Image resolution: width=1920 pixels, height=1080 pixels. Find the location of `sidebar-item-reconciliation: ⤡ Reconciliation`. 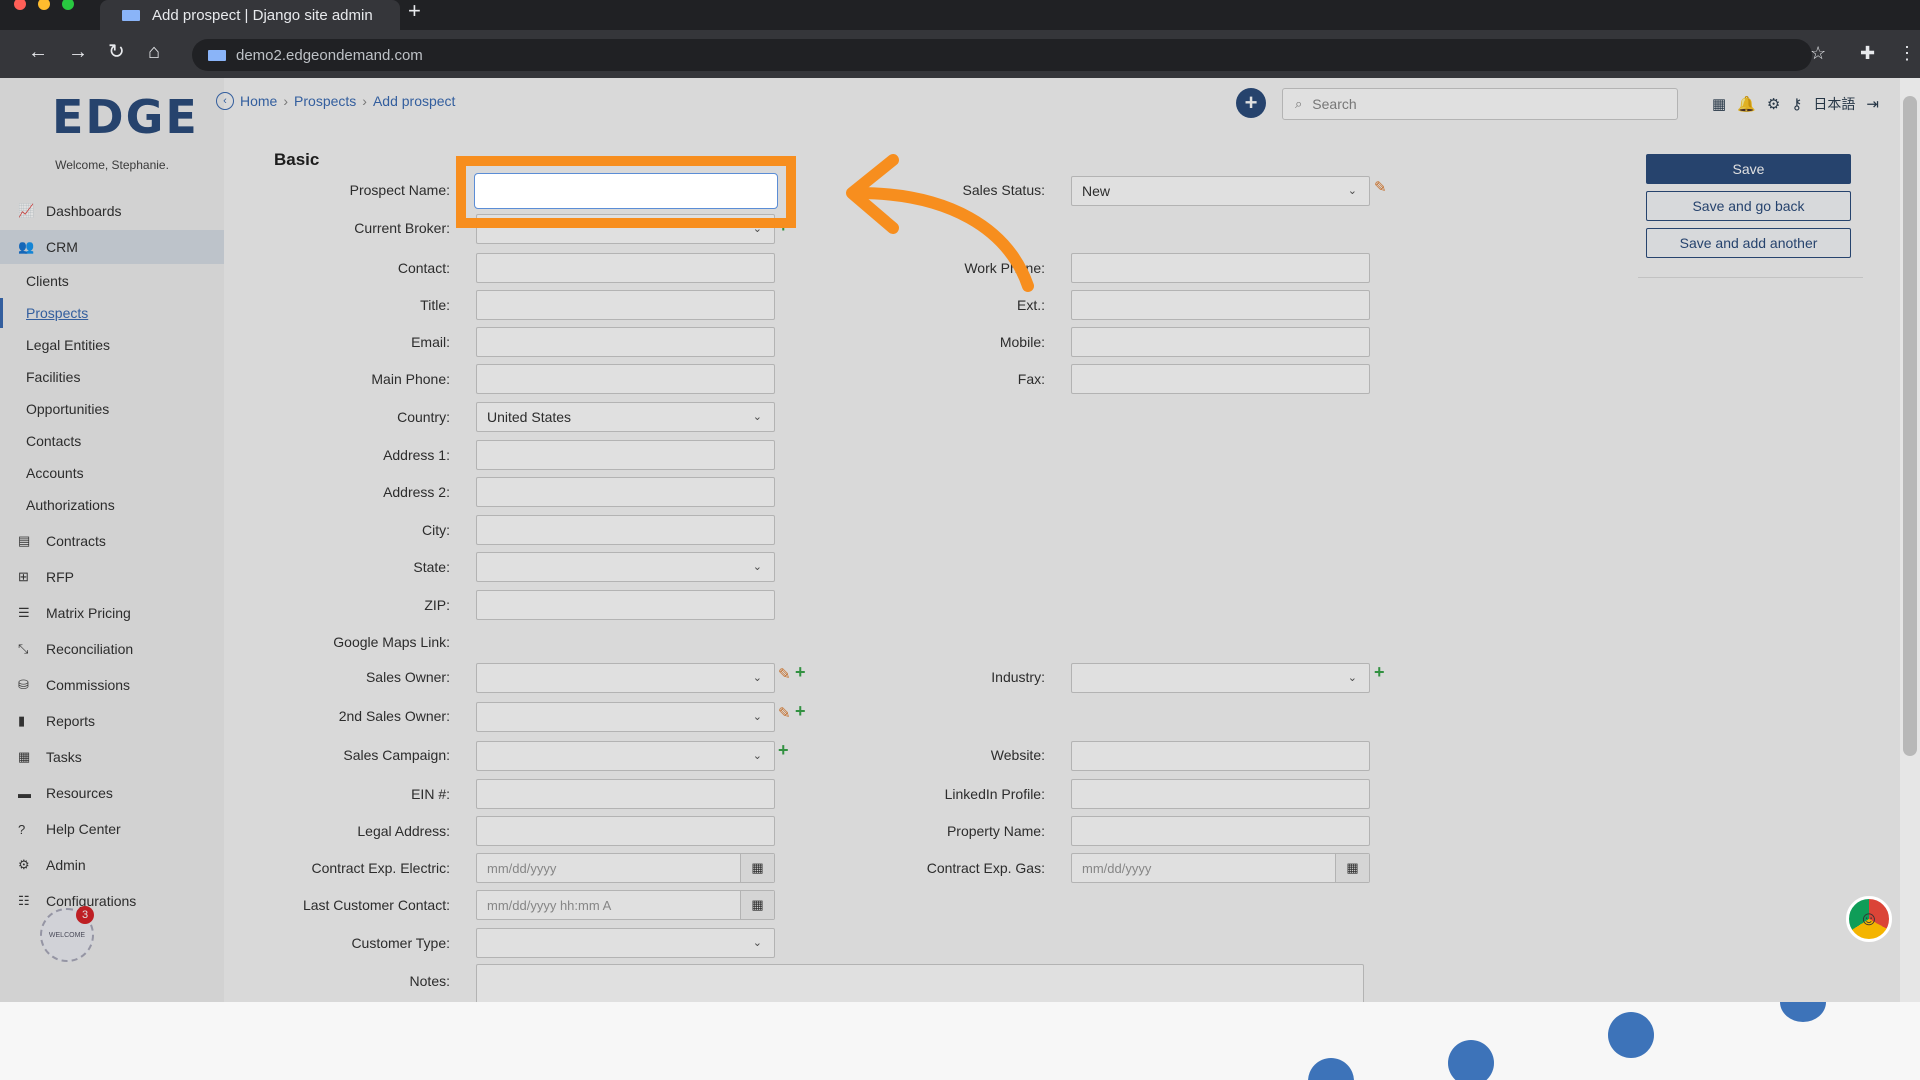

sidebar-item-reconciliation: ⤡ Reconciliation is located at coordinates (112, 649).